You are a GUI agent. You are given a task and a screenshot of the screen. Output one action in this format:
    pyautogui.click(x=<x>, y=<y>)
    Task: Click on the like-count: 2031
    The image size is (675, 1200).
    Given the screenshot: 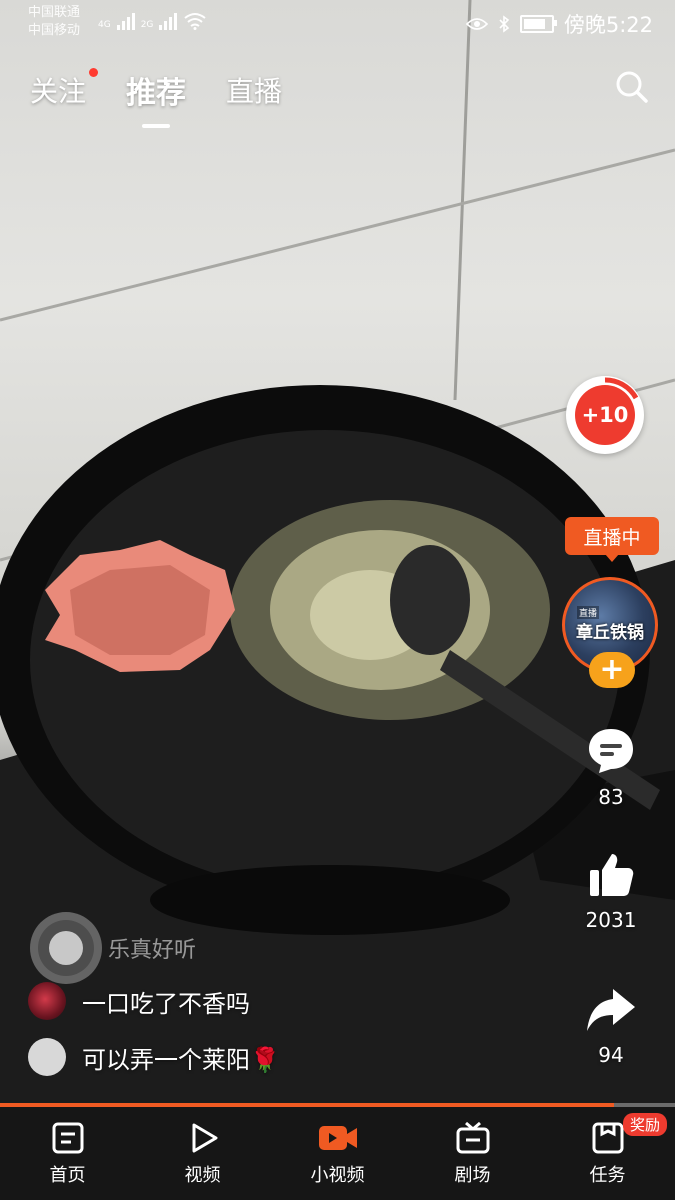 What is the action you would take?
    pyautogui.click(x=611, y=920)
    